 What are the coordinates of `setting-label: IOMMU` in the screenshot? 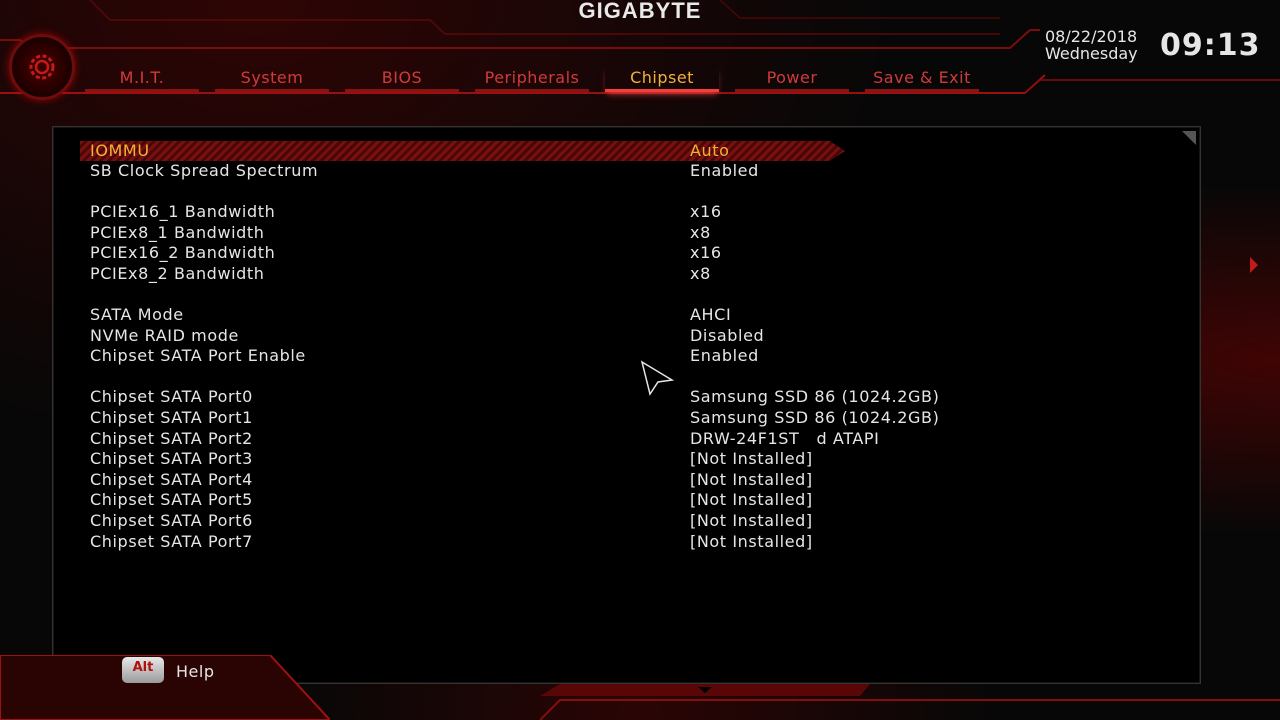 It's located at (120, 150).